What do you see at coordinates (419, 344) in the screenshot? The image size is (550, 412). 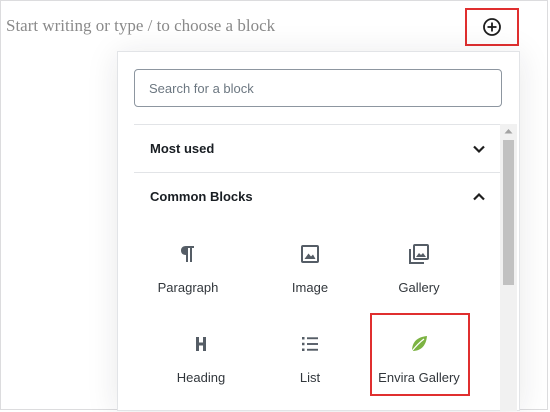 I see `leaf-icon` at bounding box center [419, 344].